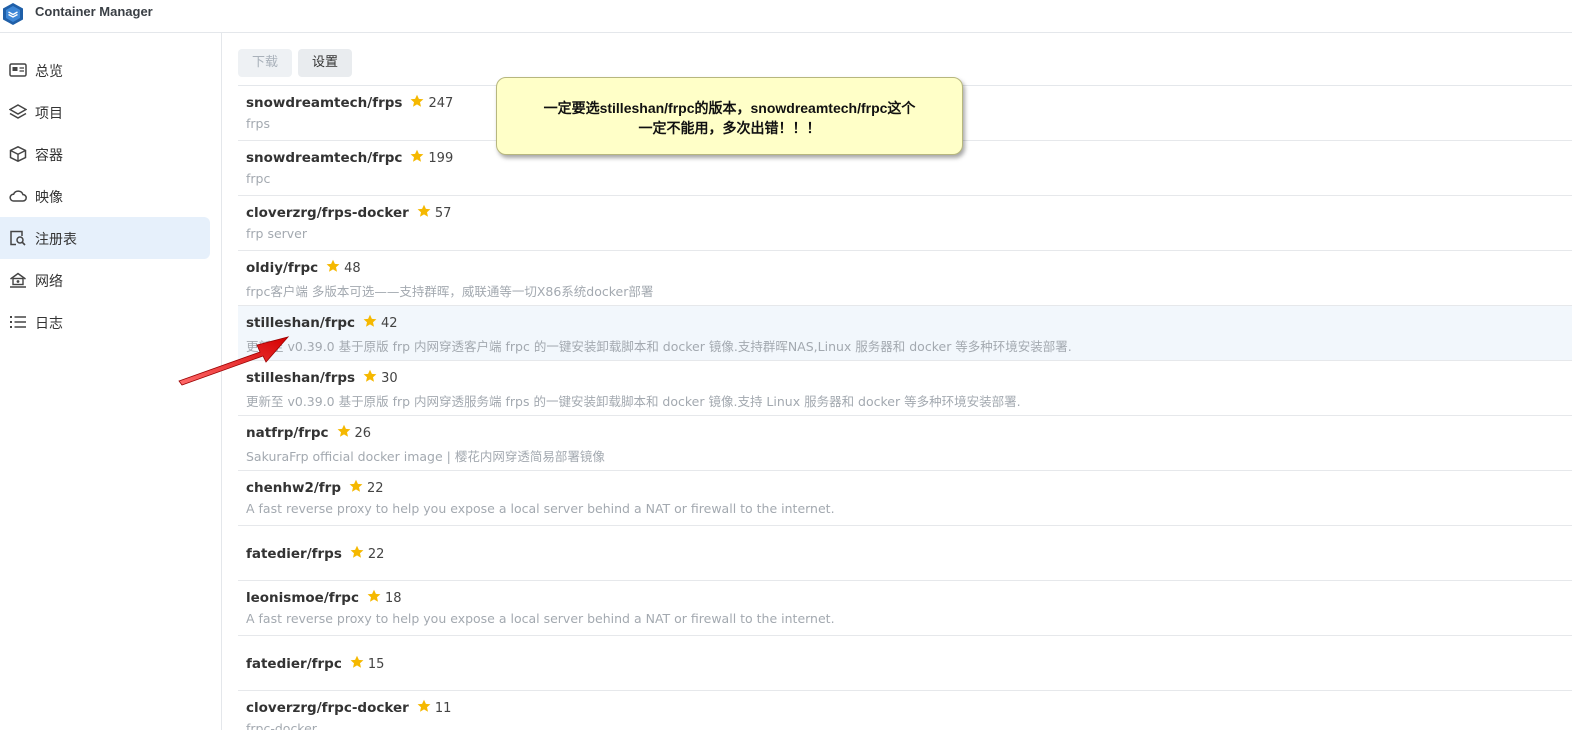 This screenshot has height=730, width=1572. I want to click on repo-name: natfrp/frpc, so click(287, 433).